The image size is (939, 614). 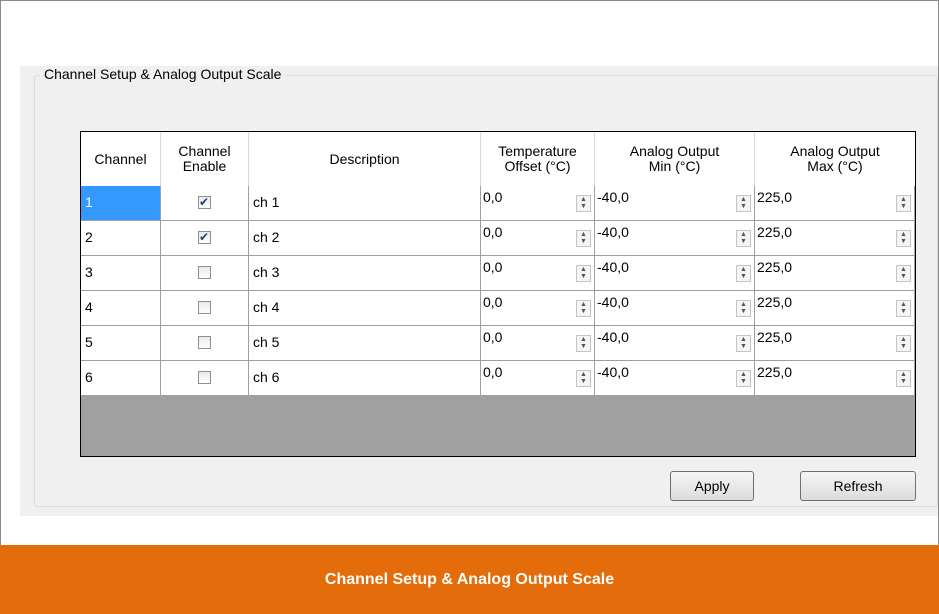 I want to click on table-row: 5 ch 5 0,0 ▲ ▼ -40,0 ▲ ▼ 225,0 ▲ ▼, so click(x=498, y=343).